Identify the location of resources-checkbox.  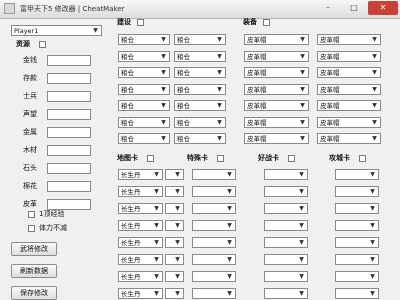
(42, 44).